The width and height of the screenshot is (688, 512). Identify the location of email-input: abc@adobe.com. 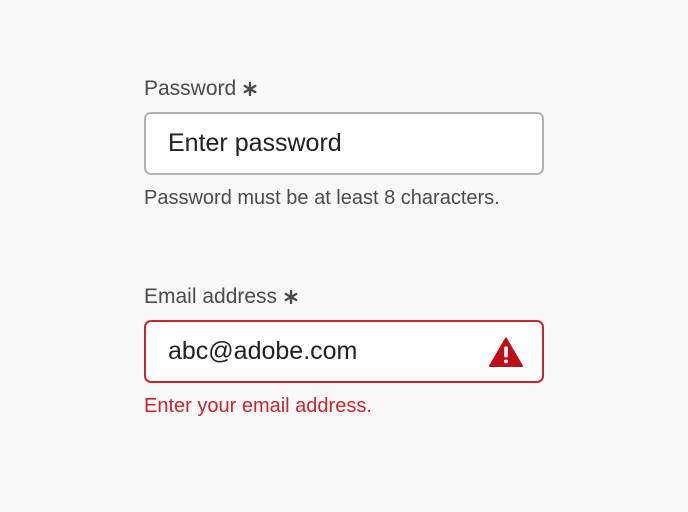
(344, 351).